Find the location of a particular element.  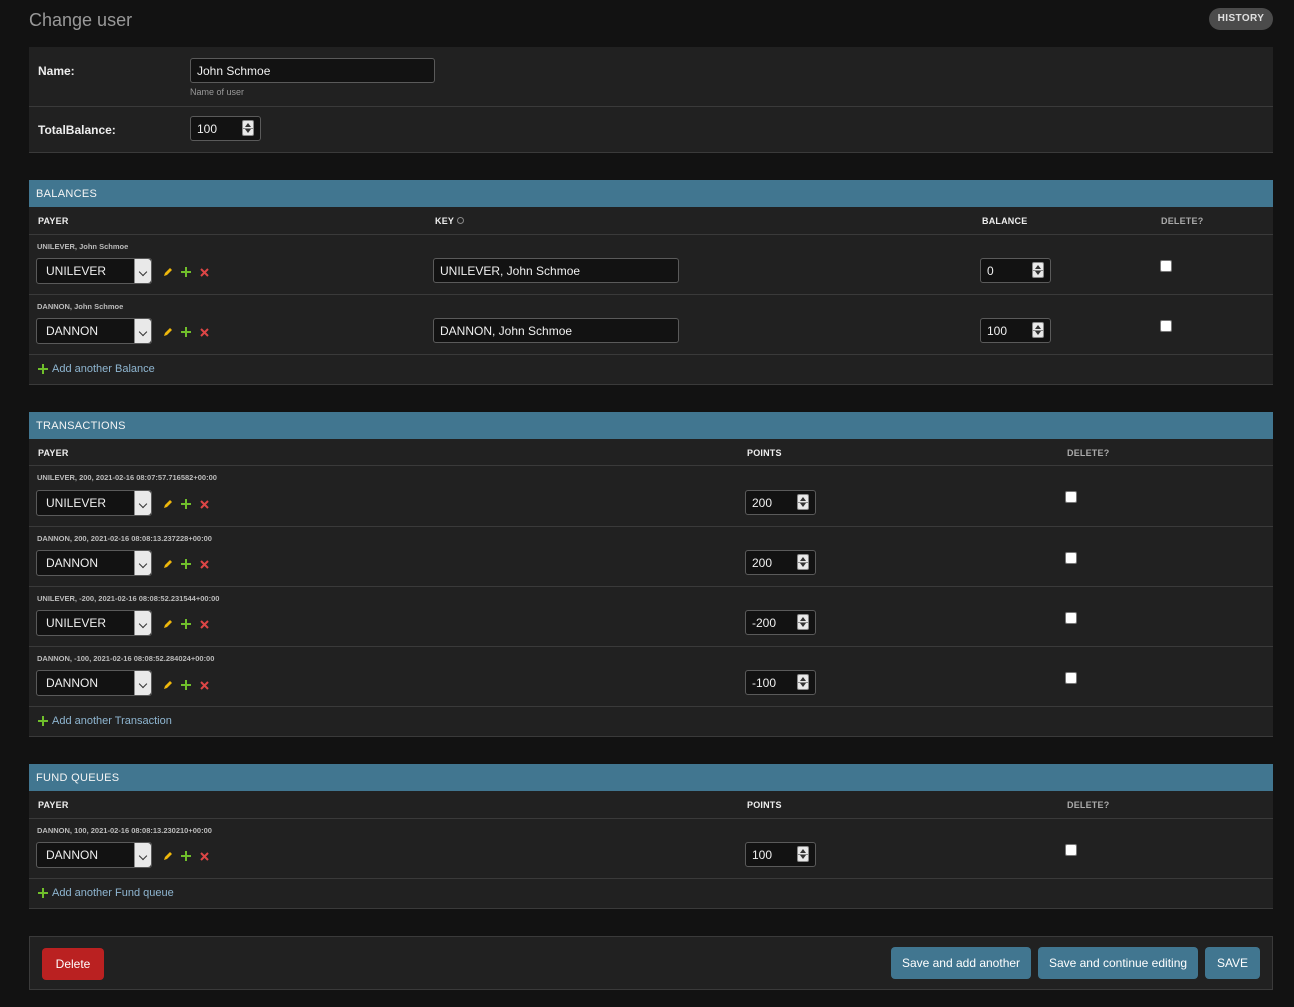

fund-queues-col-delete: DELETE? is located at coordinates (1088, 805).